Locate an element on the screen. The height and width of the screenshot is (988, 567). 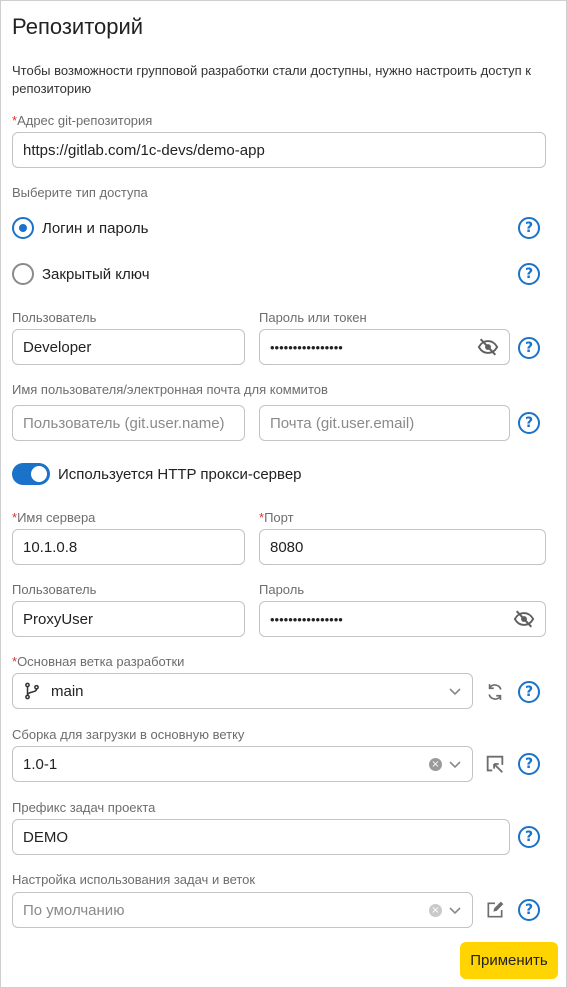
user-label: Пользователь is located at coordinates (54, 317).